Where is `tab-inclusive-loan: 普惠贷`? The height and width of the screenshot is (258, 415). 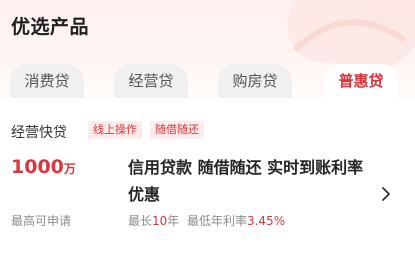
tab-inclusive-loan: 普惠贷 is located at coordinates (361, 81).